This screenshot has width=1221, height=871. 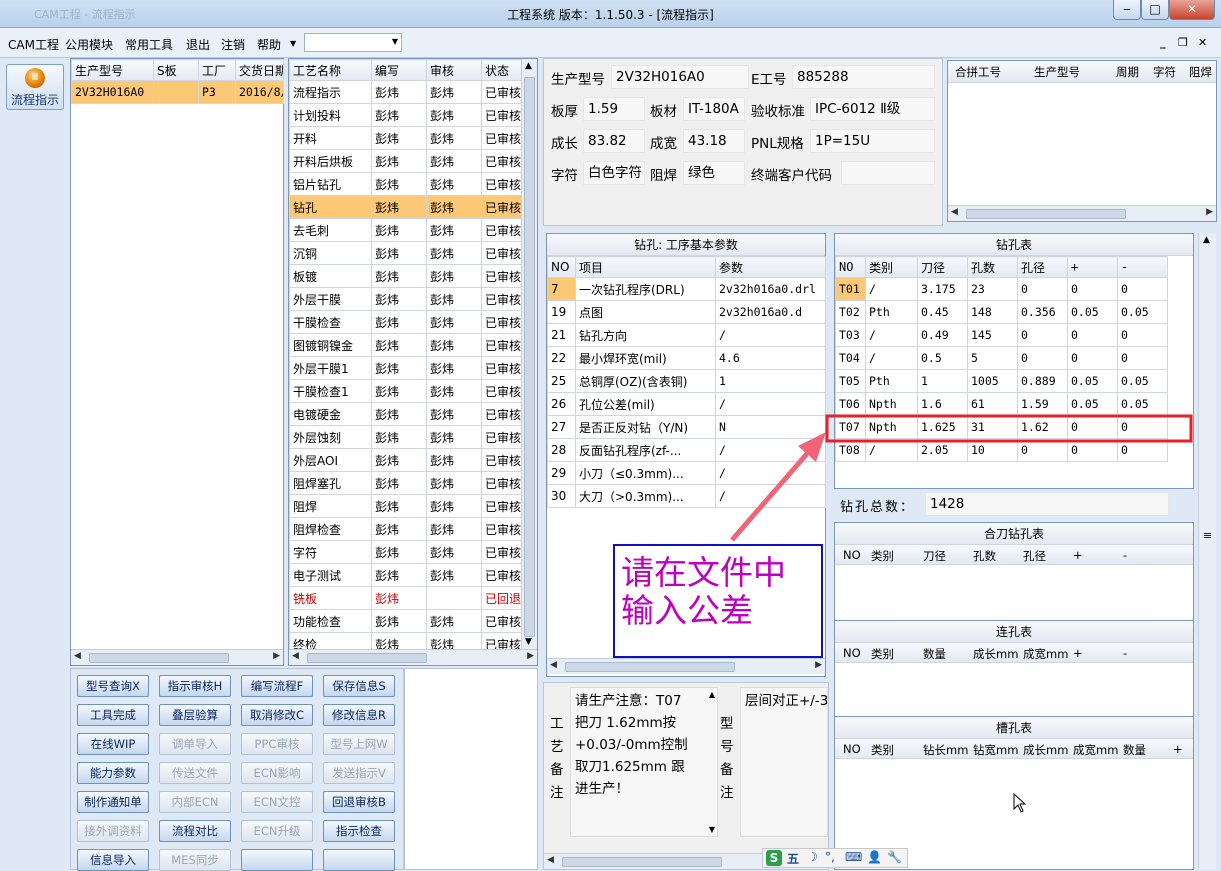 I want to click on action-button-0: 型号查询X, so click(x=113, y=686).